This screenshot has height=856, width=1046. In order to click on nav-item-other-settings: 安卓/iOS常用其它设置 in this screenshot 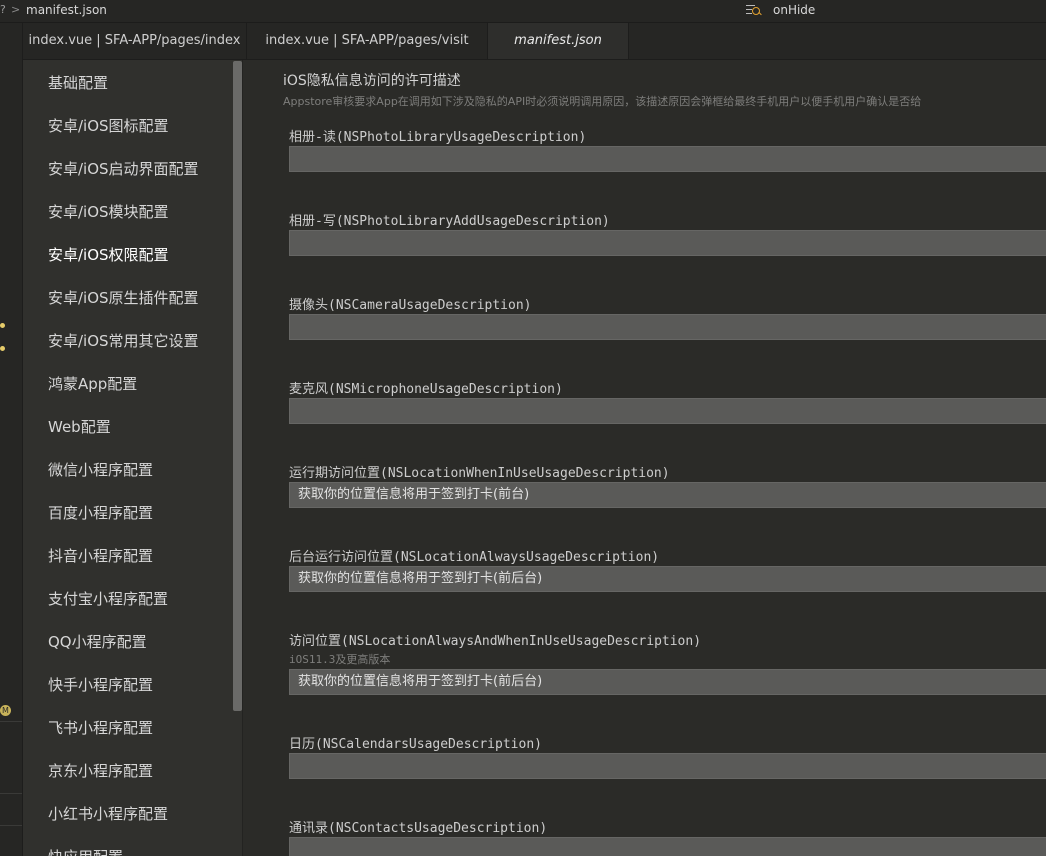, I will do `click(123, 341)`.